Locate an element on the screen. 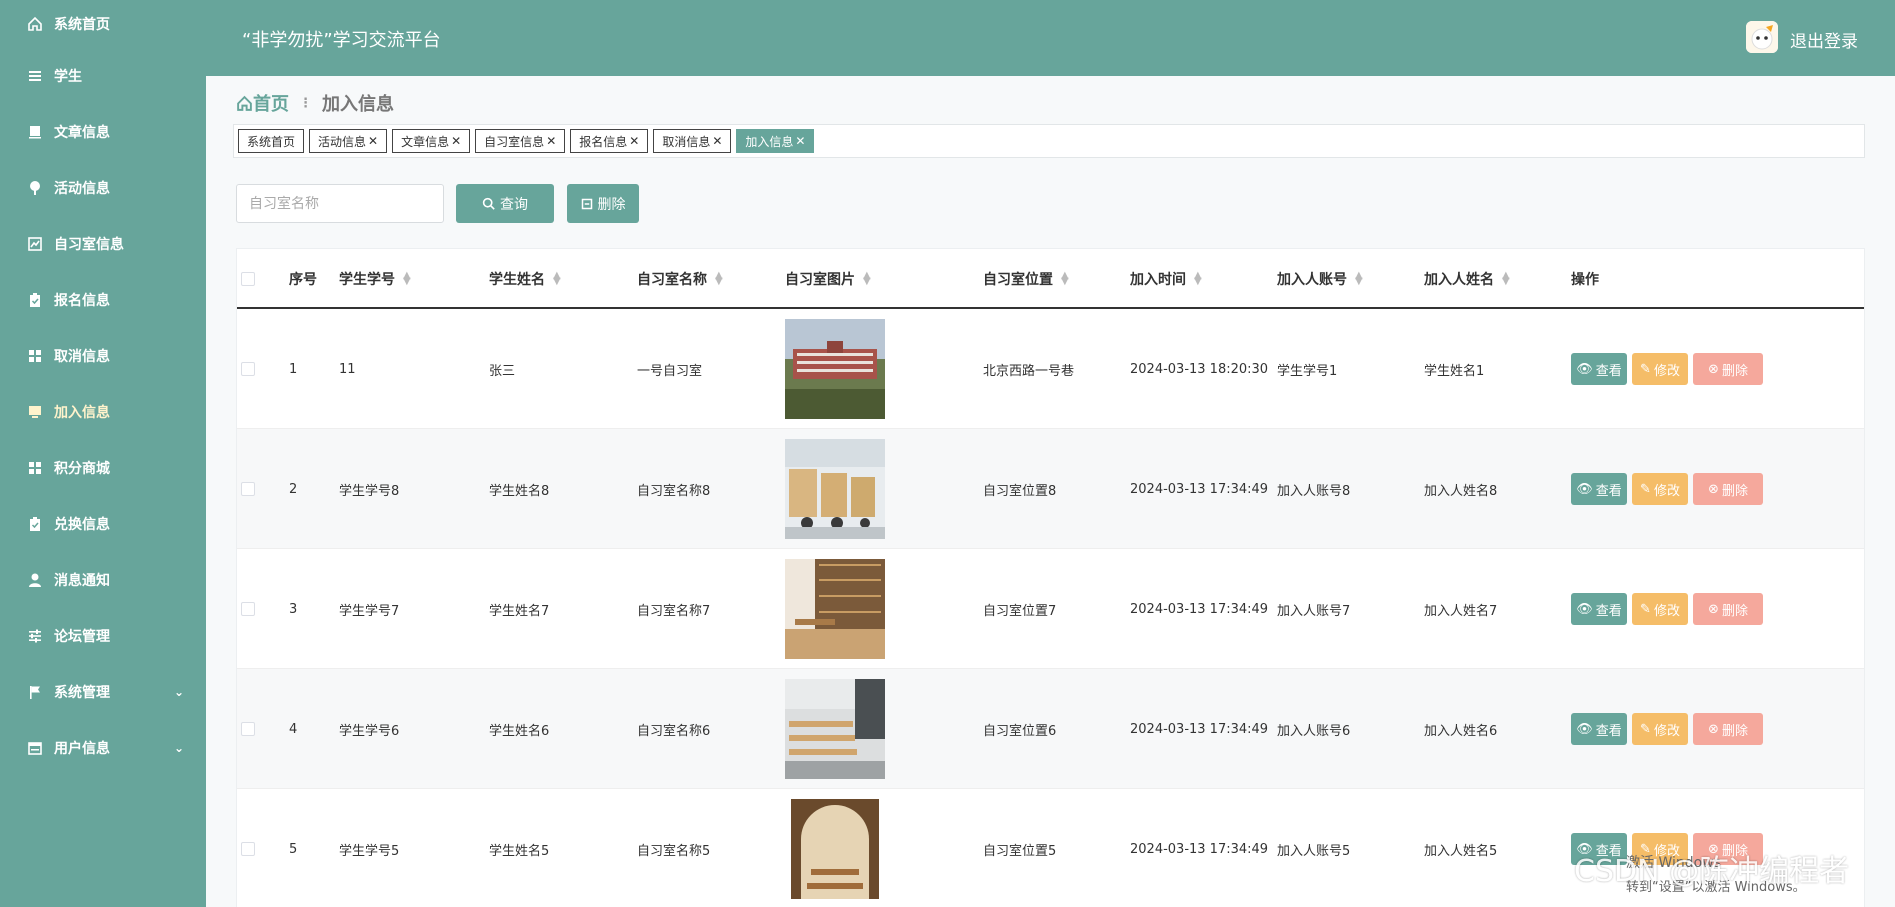 The width and height of the screenshot is (1895, 907). sidebar-item-notice: 消息通知 is located at coordinates (103, 580).